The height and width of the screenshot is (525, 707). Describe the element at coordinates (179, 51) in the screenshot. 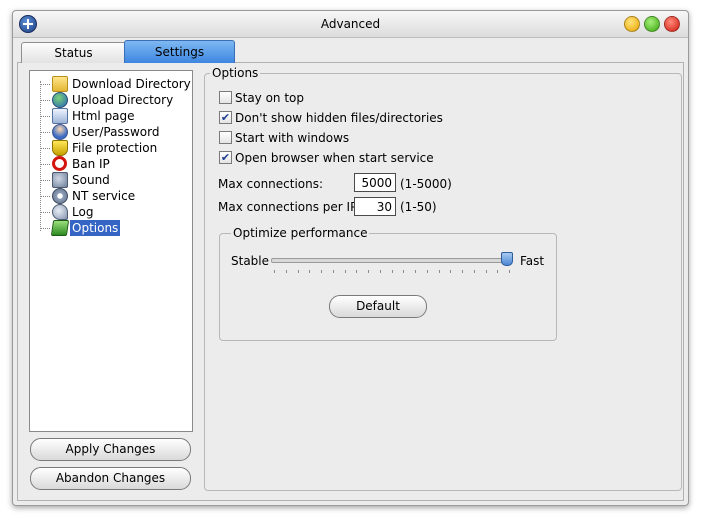

I see `tab-settings: Settings` at that location.